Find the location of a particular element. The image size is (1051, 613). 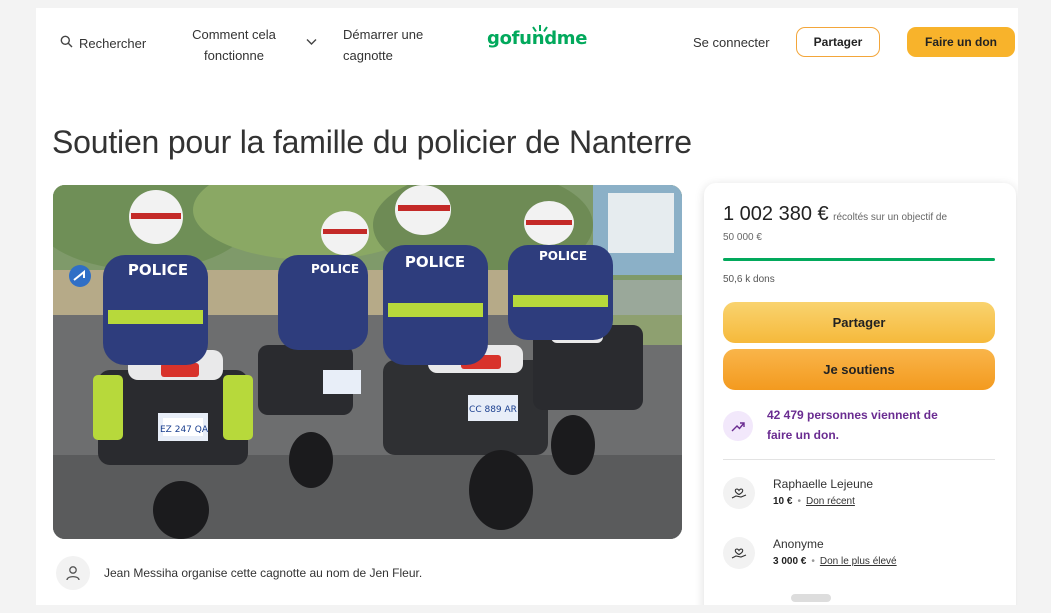

donation-tag-link: Don le plus élevé is located at coordinates (858, 561).